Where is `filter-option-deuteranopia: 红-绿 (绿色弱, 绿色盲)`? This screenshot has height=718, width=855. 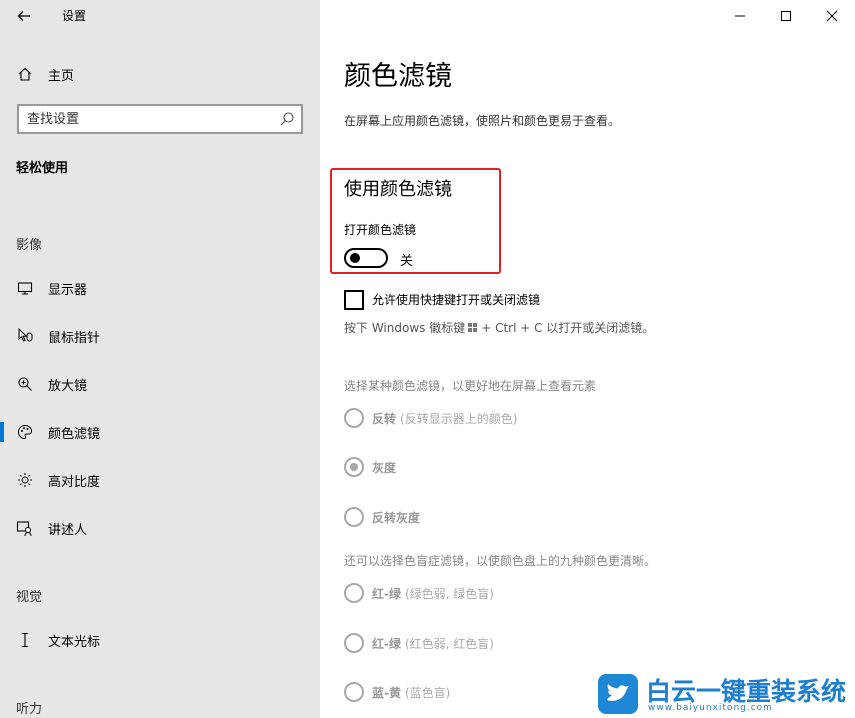 filter-option-deuteranopia: 红-绿 (绿色弱, 绿色盲) is located at coordinates (419, 593).